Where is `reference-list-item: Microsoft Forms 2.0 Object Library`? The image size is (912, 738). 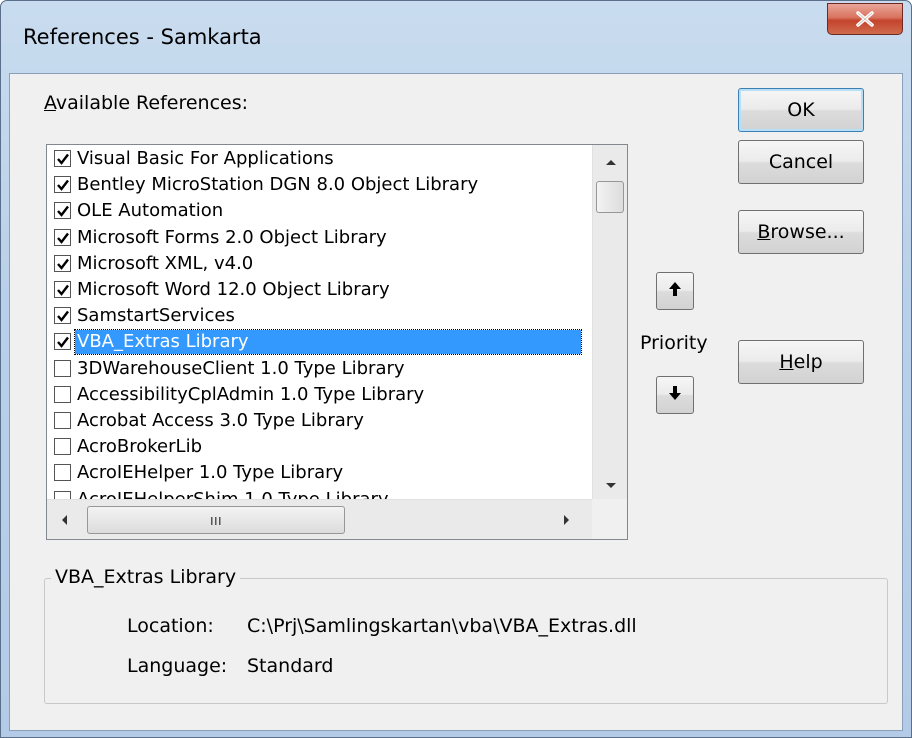 reference-list-item: Microsoft Forms 2.0 Object Library is located at coordinates (319, 238).